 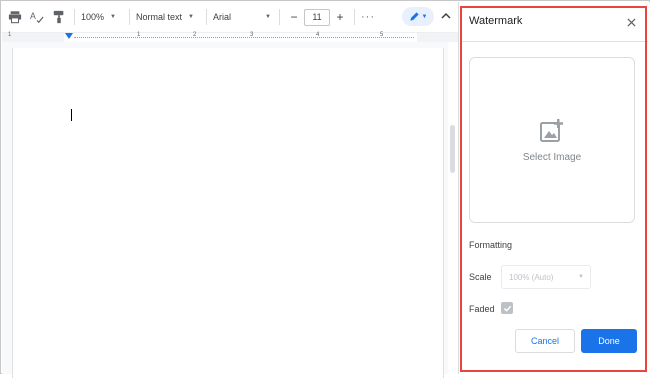 What do you see at coordinates (33, 16) in the screenshot?
I see `svg-text: A` at bounding box center [33, 16].